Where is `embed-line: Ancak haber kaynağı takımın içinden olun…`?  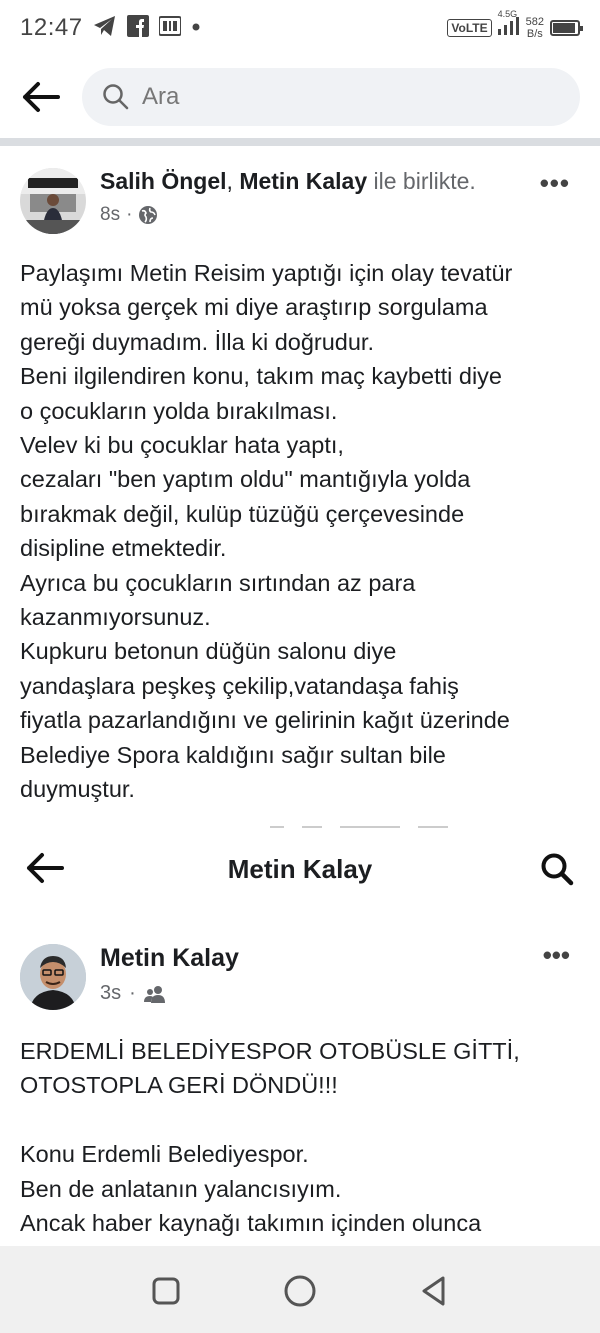 embed-line: Ancak haber kaynağı takımın içinden olun… is located at coordinates (251, 1223).